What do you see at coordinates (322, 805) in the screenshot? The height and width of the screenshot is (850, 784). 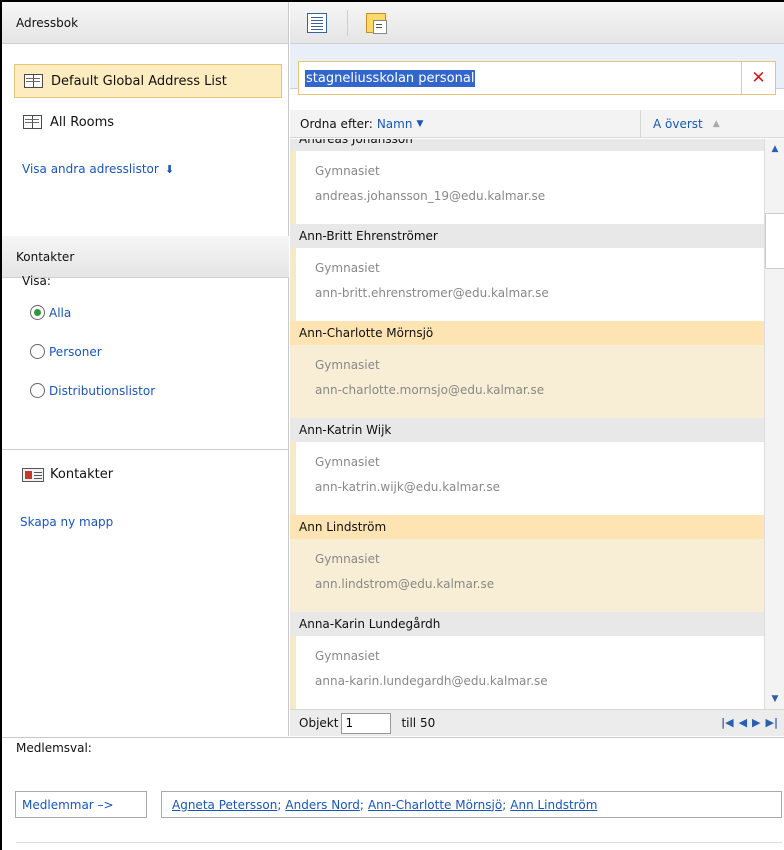 I see `member-link: Anders Nord` at bounding box center [322, 805].